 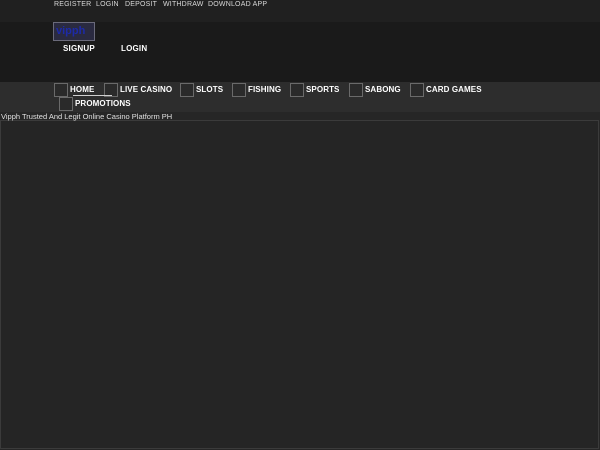 What do you see at coordinates (300, 52) in the screenshot?
I see `site-header: vipph SIGNUP LOGIN` at bounding box center [300, 52].